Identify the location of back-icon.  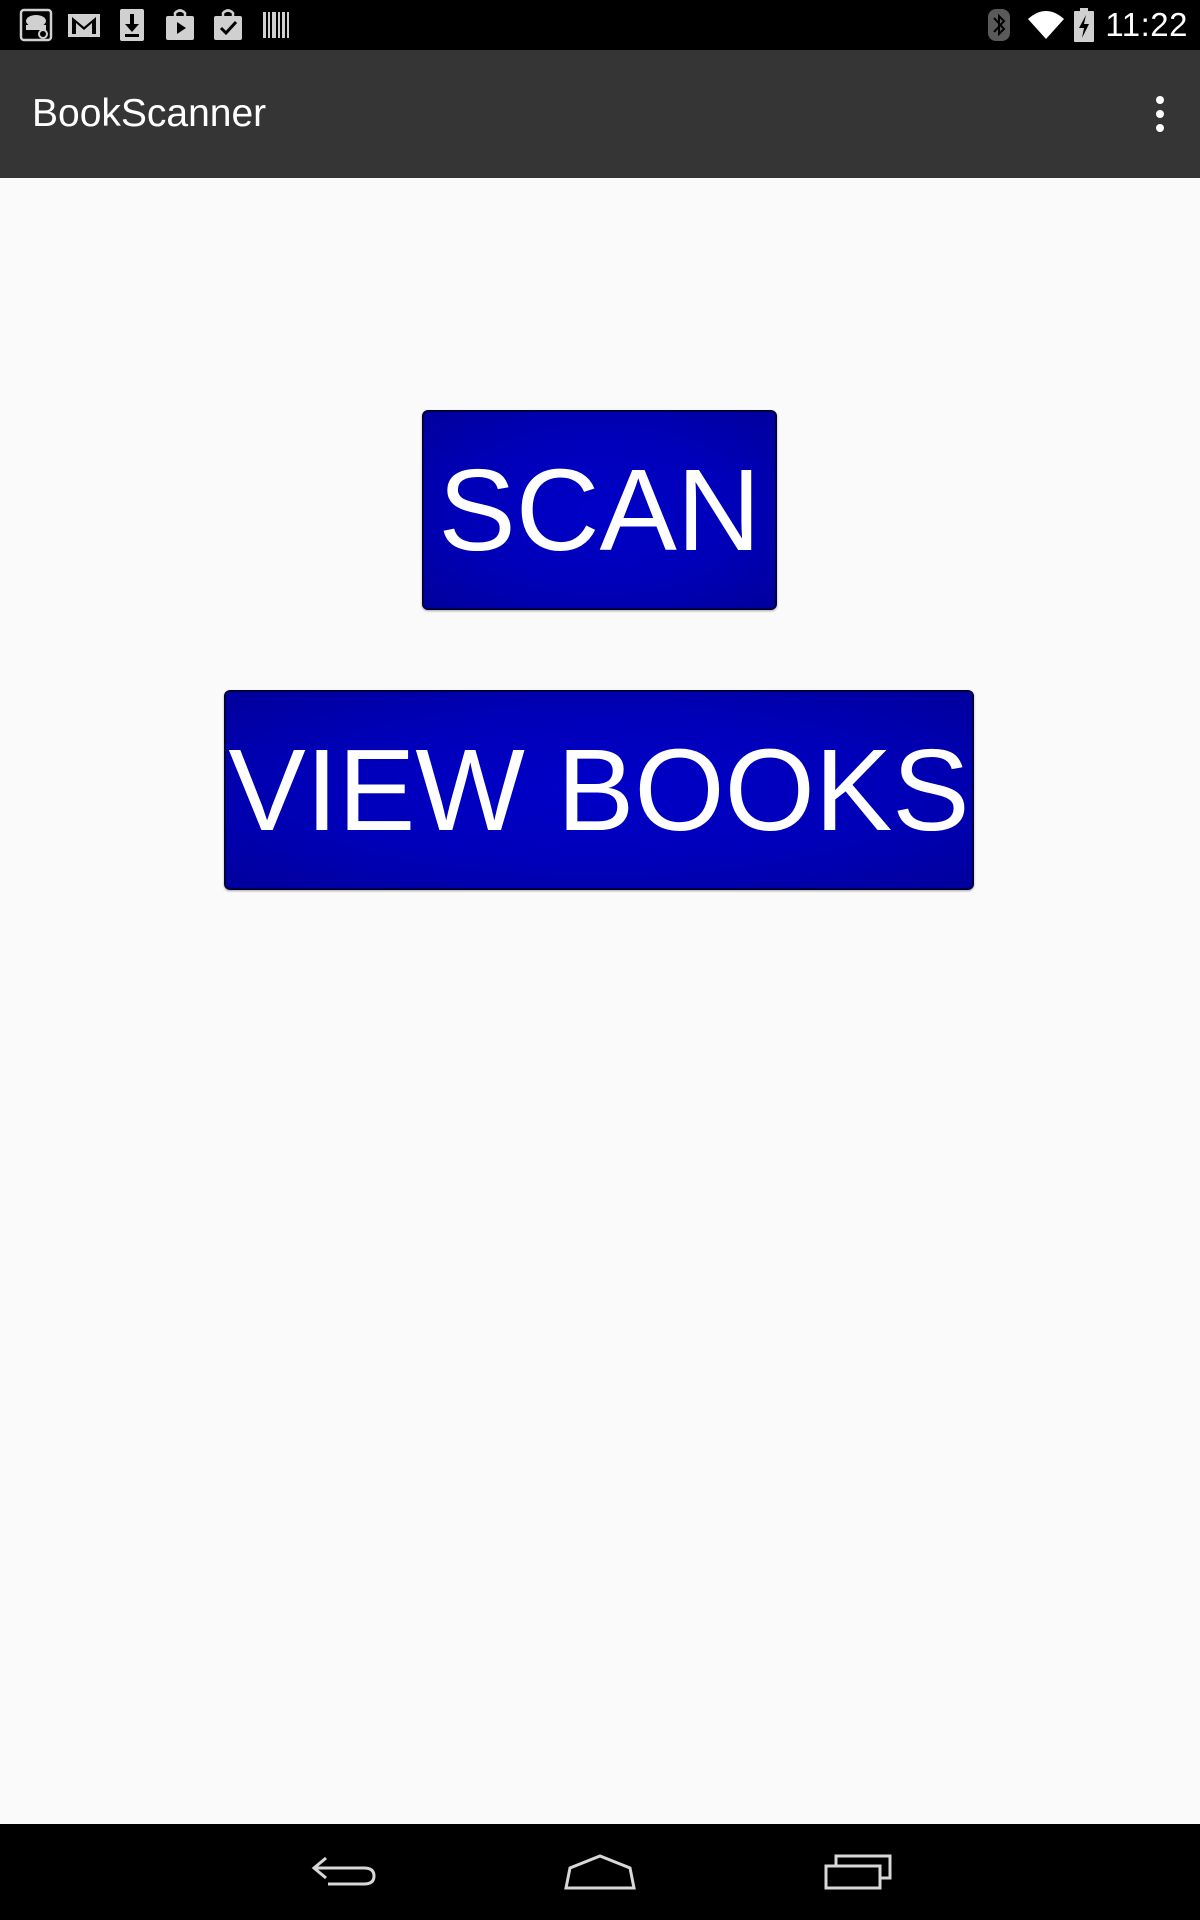
(343, 1871).